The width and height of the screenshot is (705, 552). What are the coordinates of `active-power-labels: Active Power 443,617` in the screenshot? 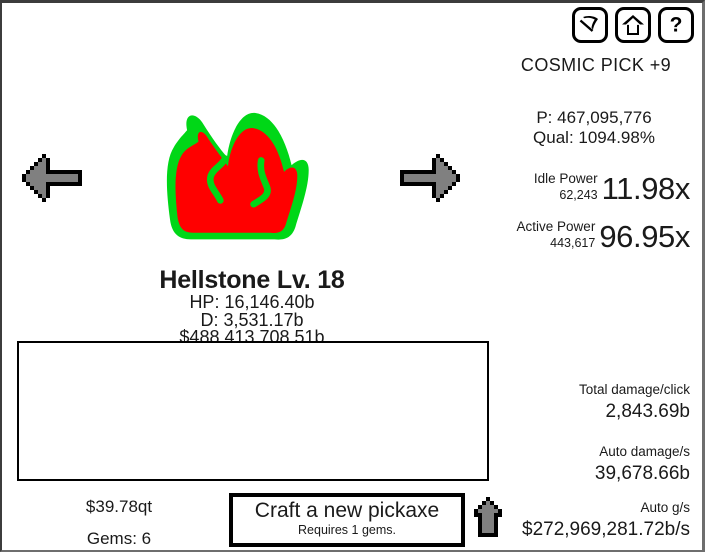 It's located at (556, 236).